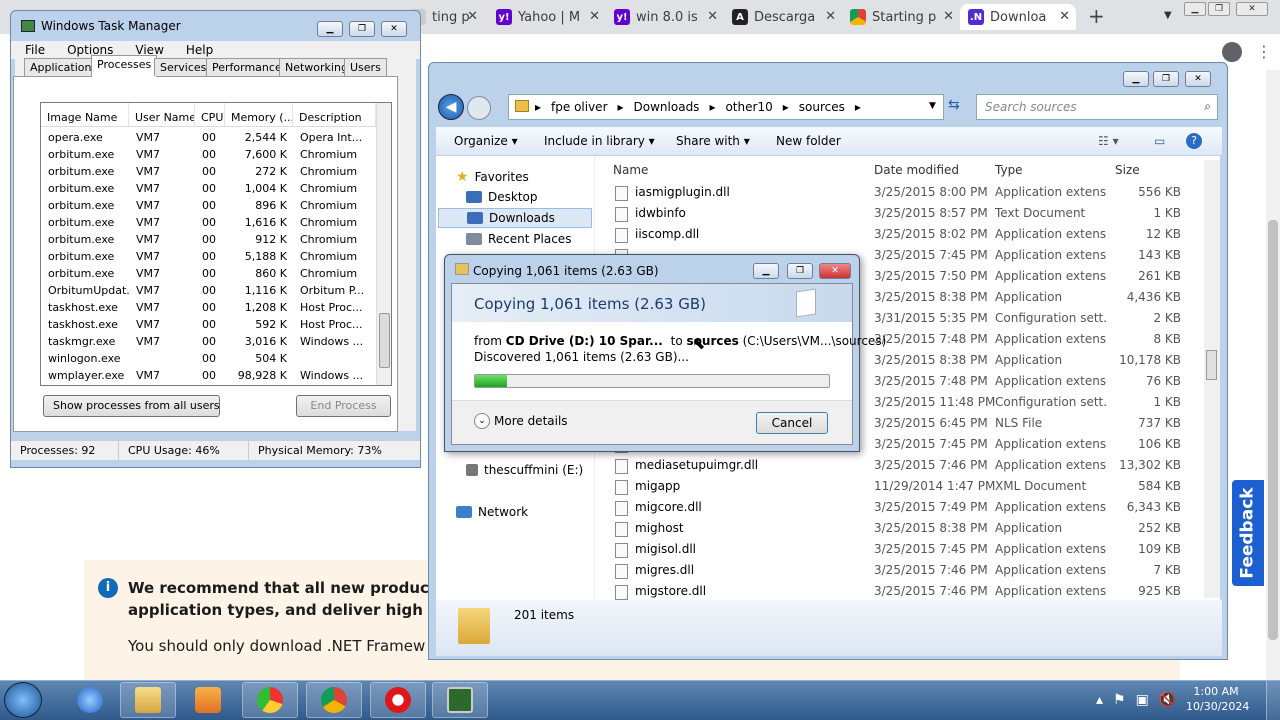  What do you see at coordinates (1159, 141) in the screenshot?
I see `preview-pane-icon: ▭` at bounding box center [1159, 141].